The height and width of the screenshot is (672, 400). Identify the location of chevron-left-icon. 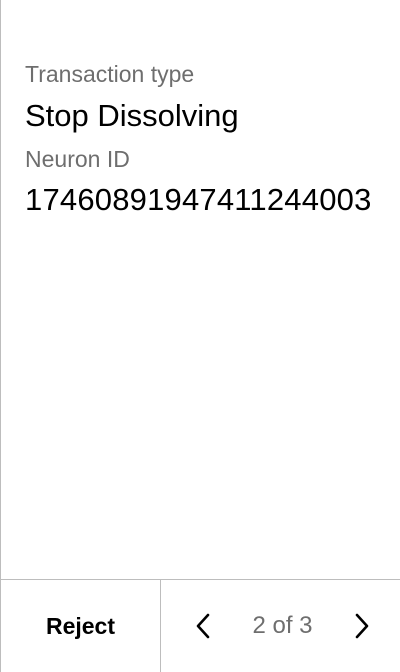
(203, 626).